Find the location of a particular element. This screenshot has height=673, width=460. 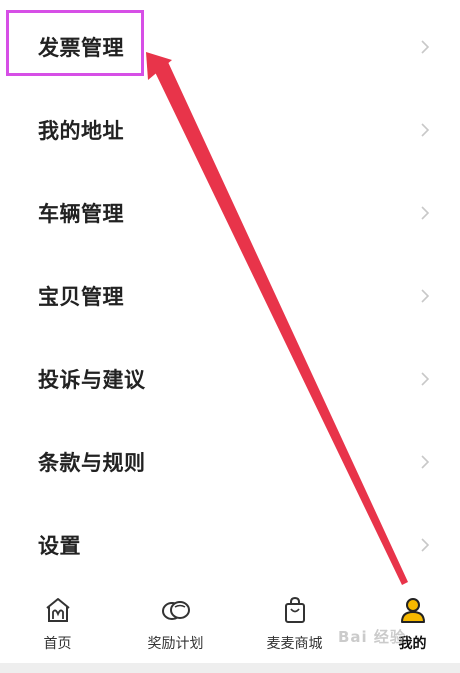

tab-profile: 我的 is located at coordinates (407, 624).